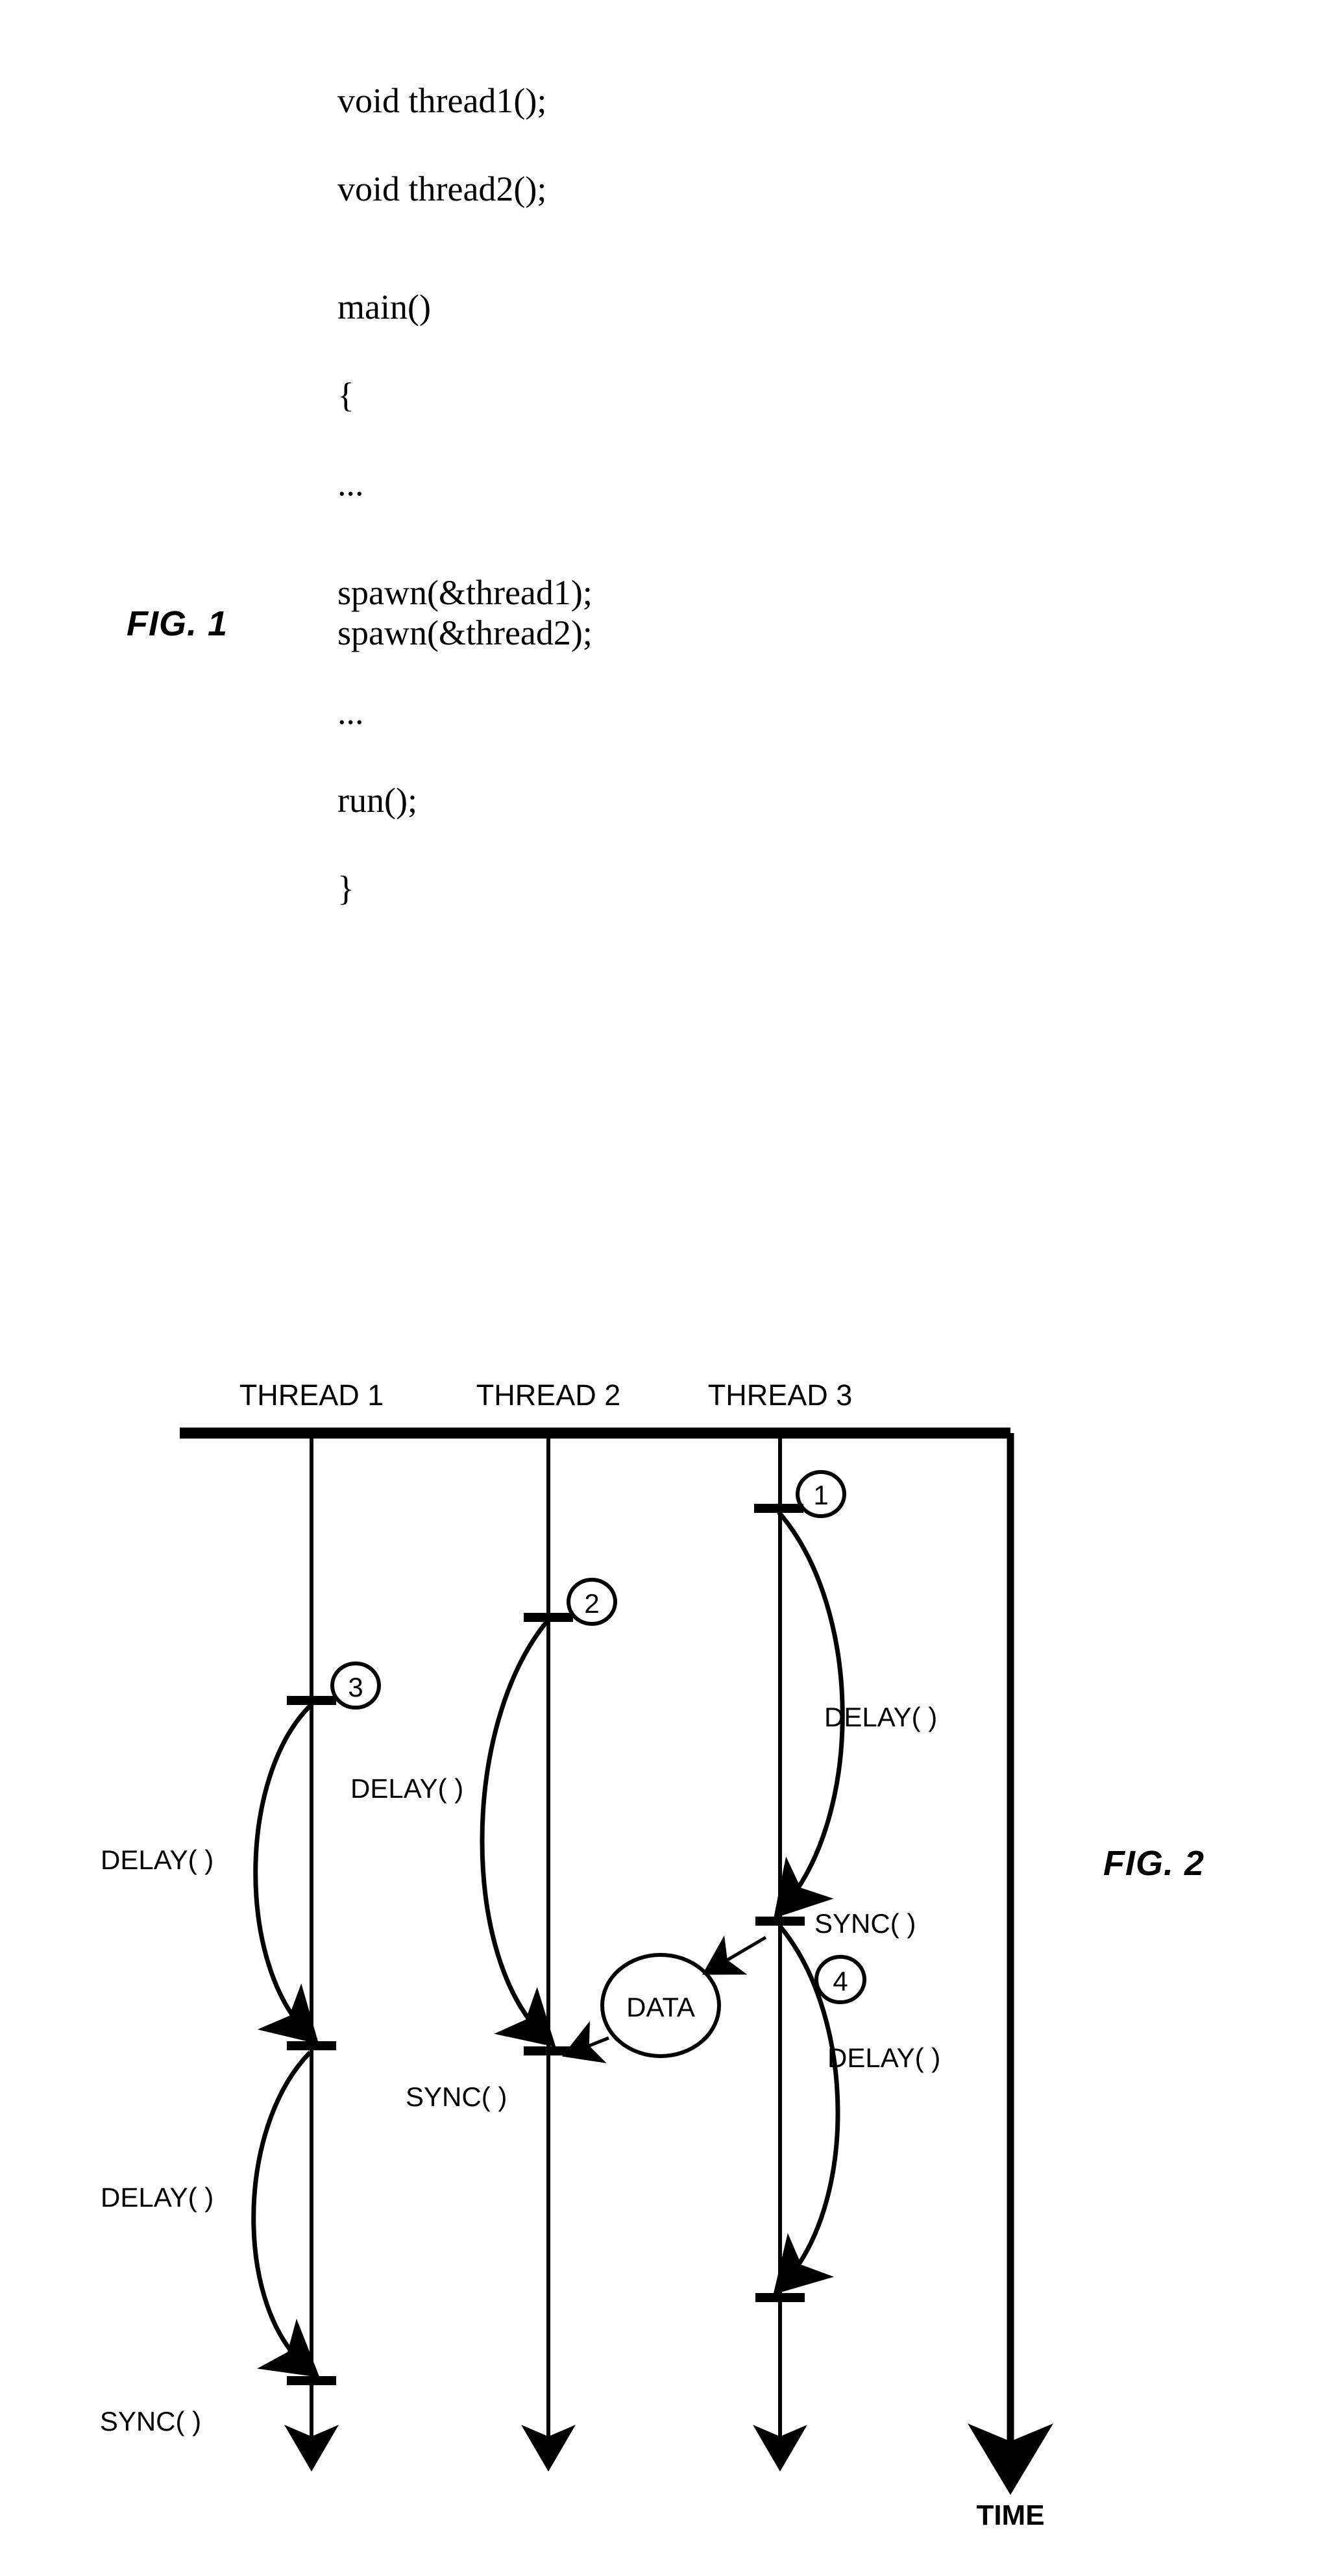  Describe the element at coordinates (586, 2041) in the screenshot. I see `data-to-thread-2-arrow` at that location.